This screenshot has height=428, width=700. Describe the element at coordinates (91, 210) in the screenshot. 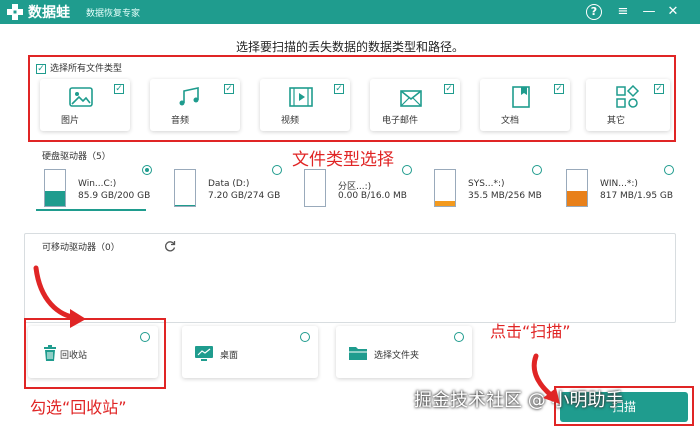

I see `selected-drive-underline` at that location.